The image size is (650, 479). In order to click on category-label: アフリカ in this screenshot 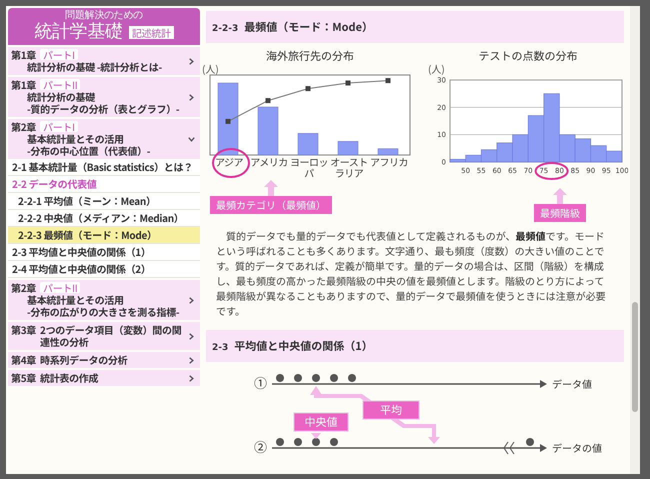, I will do `click(389, 163)`.